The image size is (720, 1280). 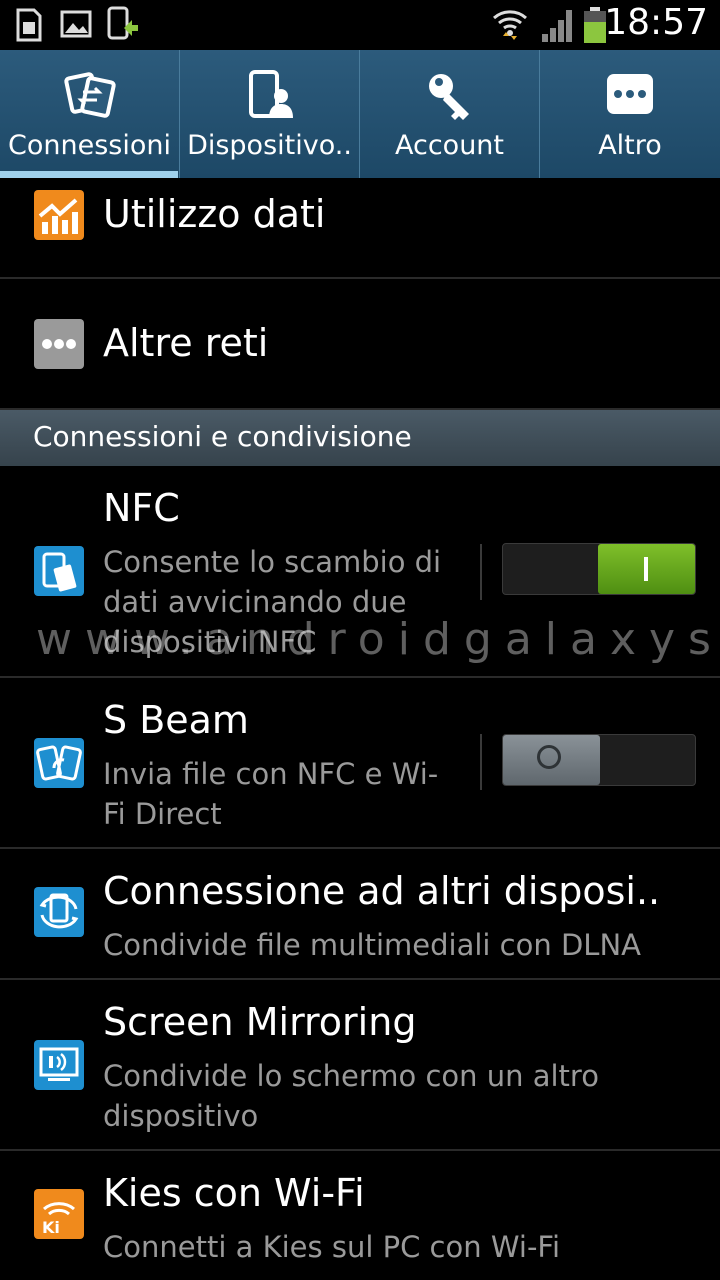 I want to click on nearby-devices-icon, so click(x=59, y=912).